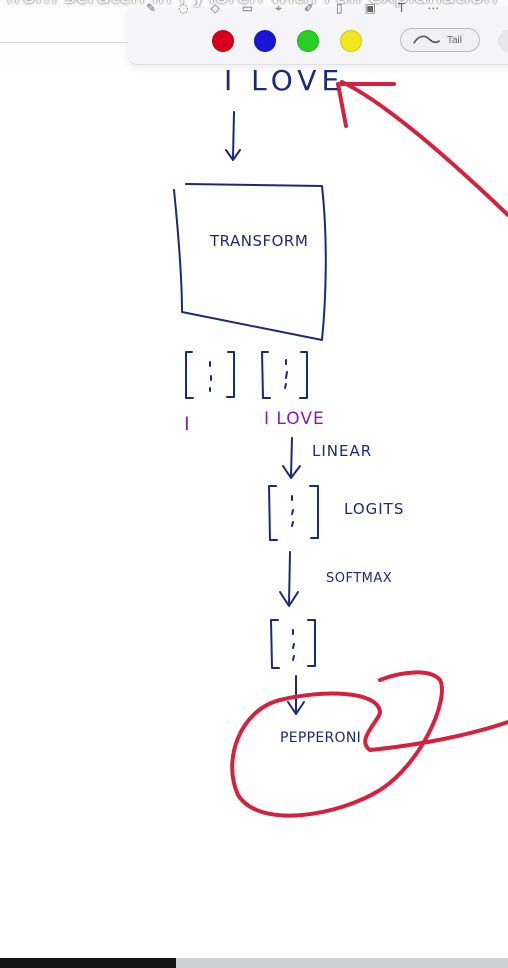  I want to click on progress-remaining, so click(342, 963).